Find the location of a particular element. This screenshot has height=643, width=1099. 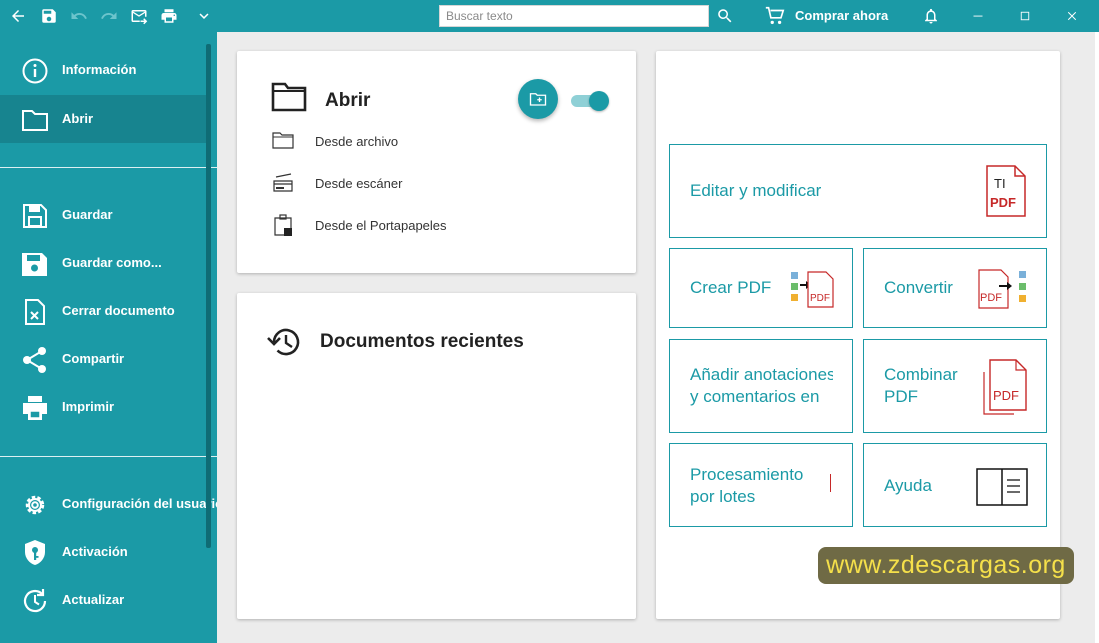

open-option-label: Desde el Portapapeles is located at coordinates (381, 225).